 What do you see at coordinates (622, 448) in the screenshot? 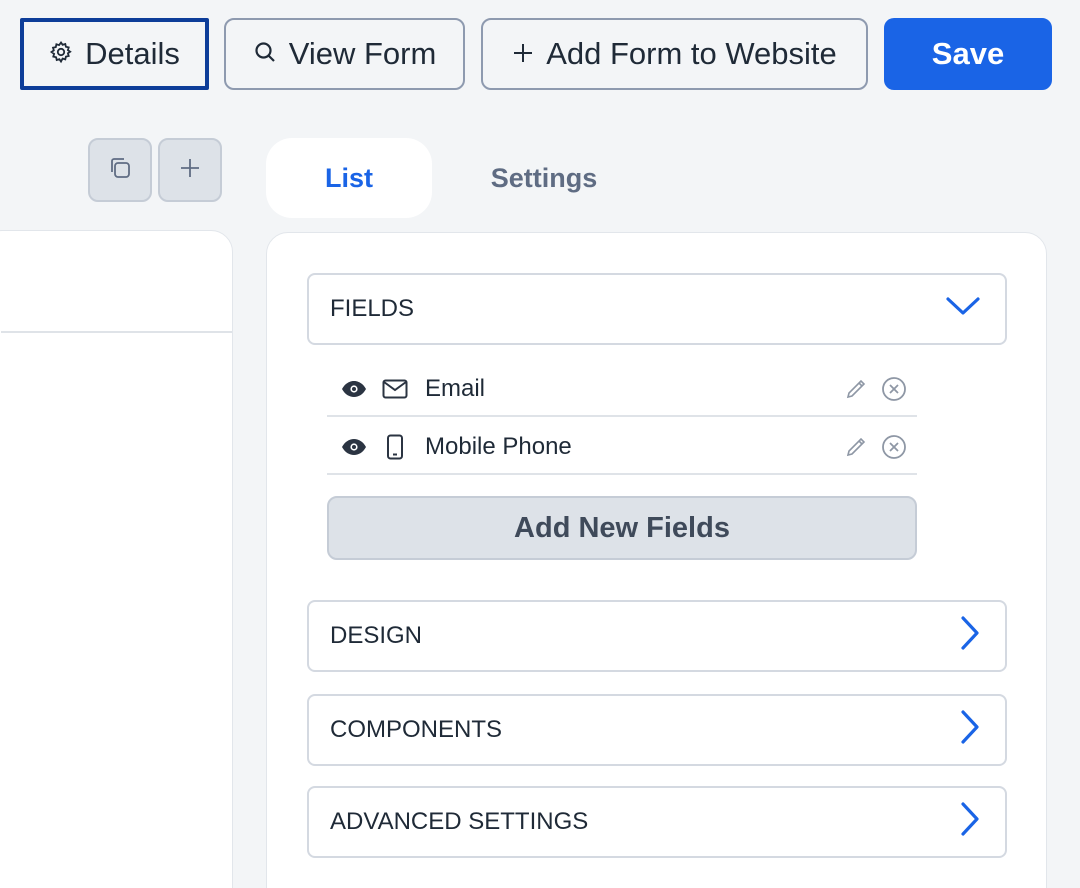
I see `field-row-mobile-phone: Mobile Phone` at bounding box center [622, 448].